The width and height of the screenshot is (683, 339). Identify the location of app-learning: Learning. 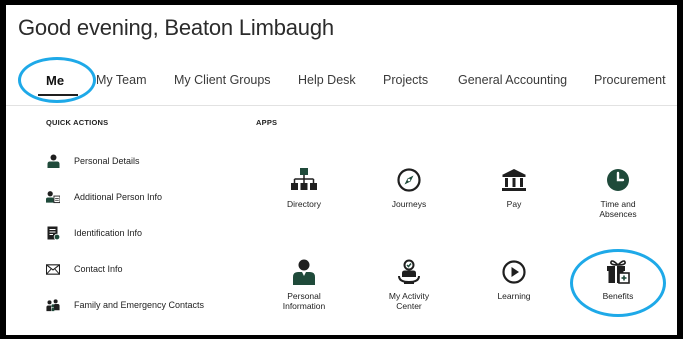
(514, 280).